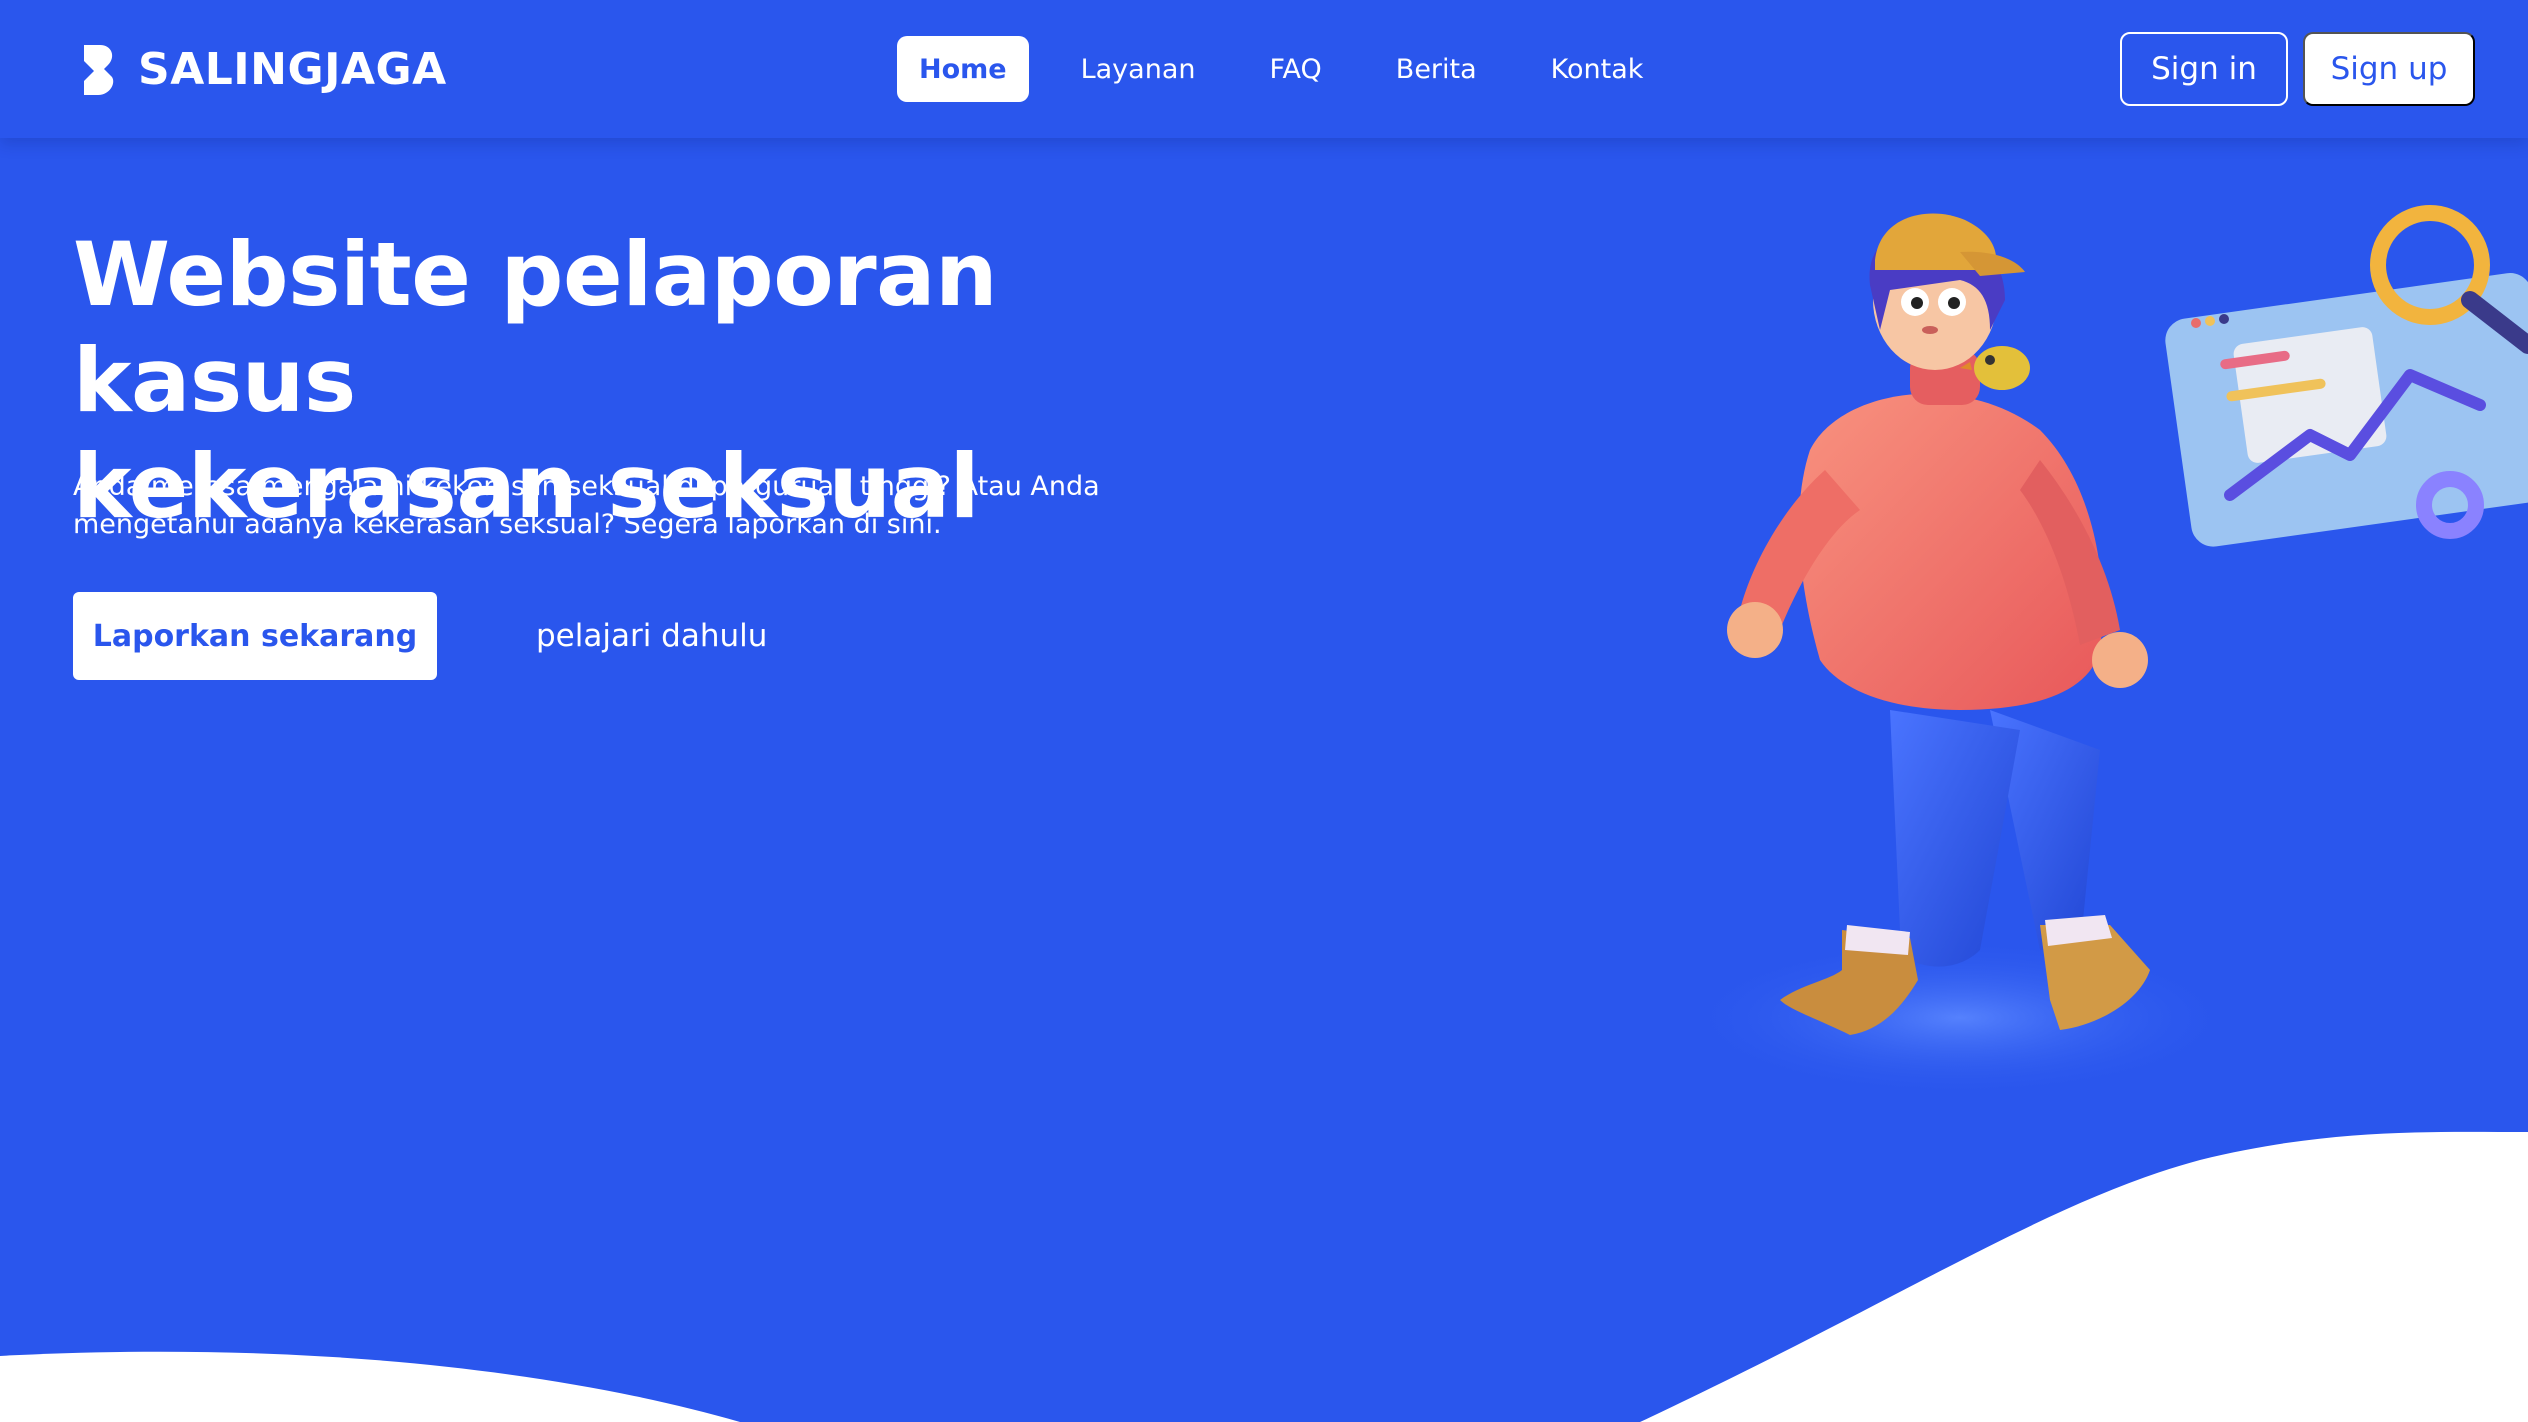 The width and height of the screenshot is (2528, 1422). Describe the element at coordinates (2389, 69) in the screenshot. I see `sign-up-button: Sign up` at that location.